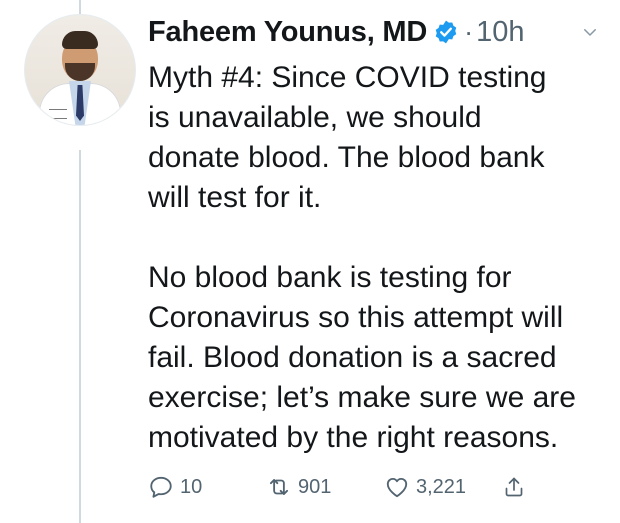 Image resolution: width=620 pixels, height=523 pixels. Describe the element at coordinates (80, 7) in the screenshot. I see `thread-line-top` at that location.